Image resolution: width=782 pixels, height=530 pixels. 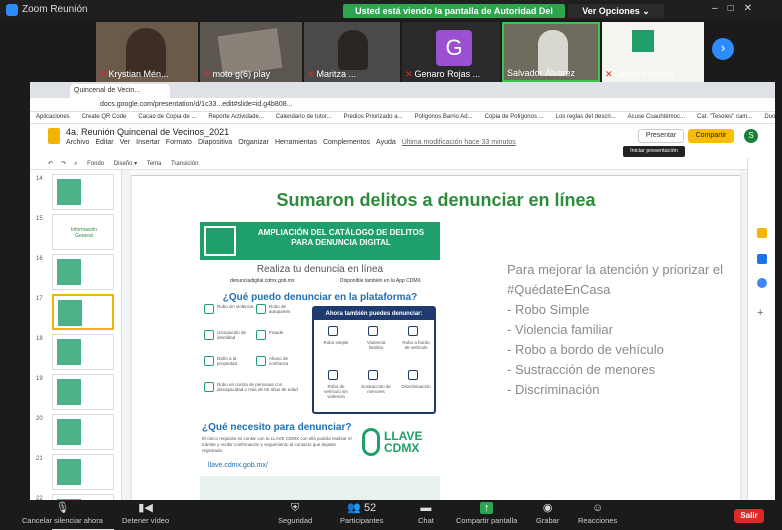 I want to click on mic-muted-icon: 🎙, so click(x=62, y=508).